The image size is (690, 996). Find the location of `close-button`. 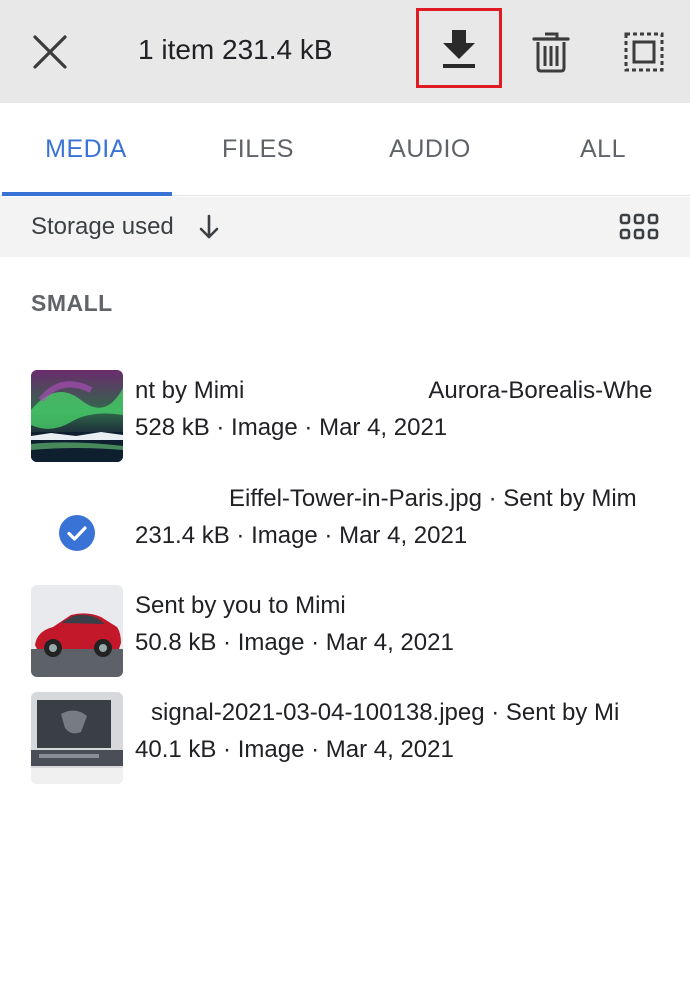

close-button is located at coordinates (50, 52).